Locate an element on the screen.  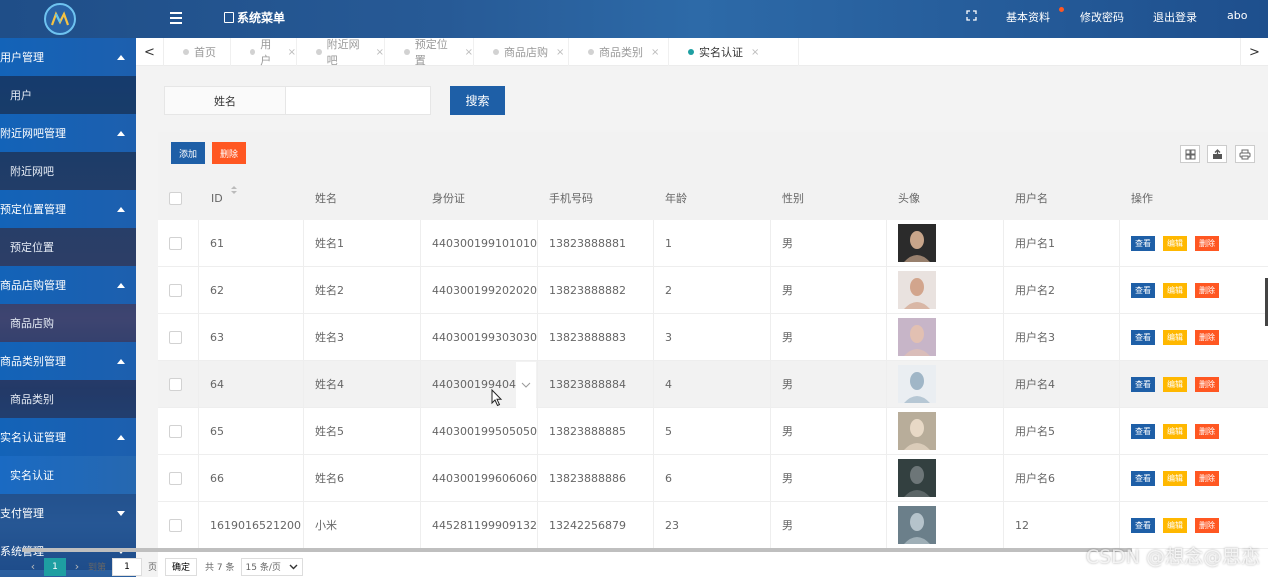
goto-page-input is located at coordinates (127, 566).